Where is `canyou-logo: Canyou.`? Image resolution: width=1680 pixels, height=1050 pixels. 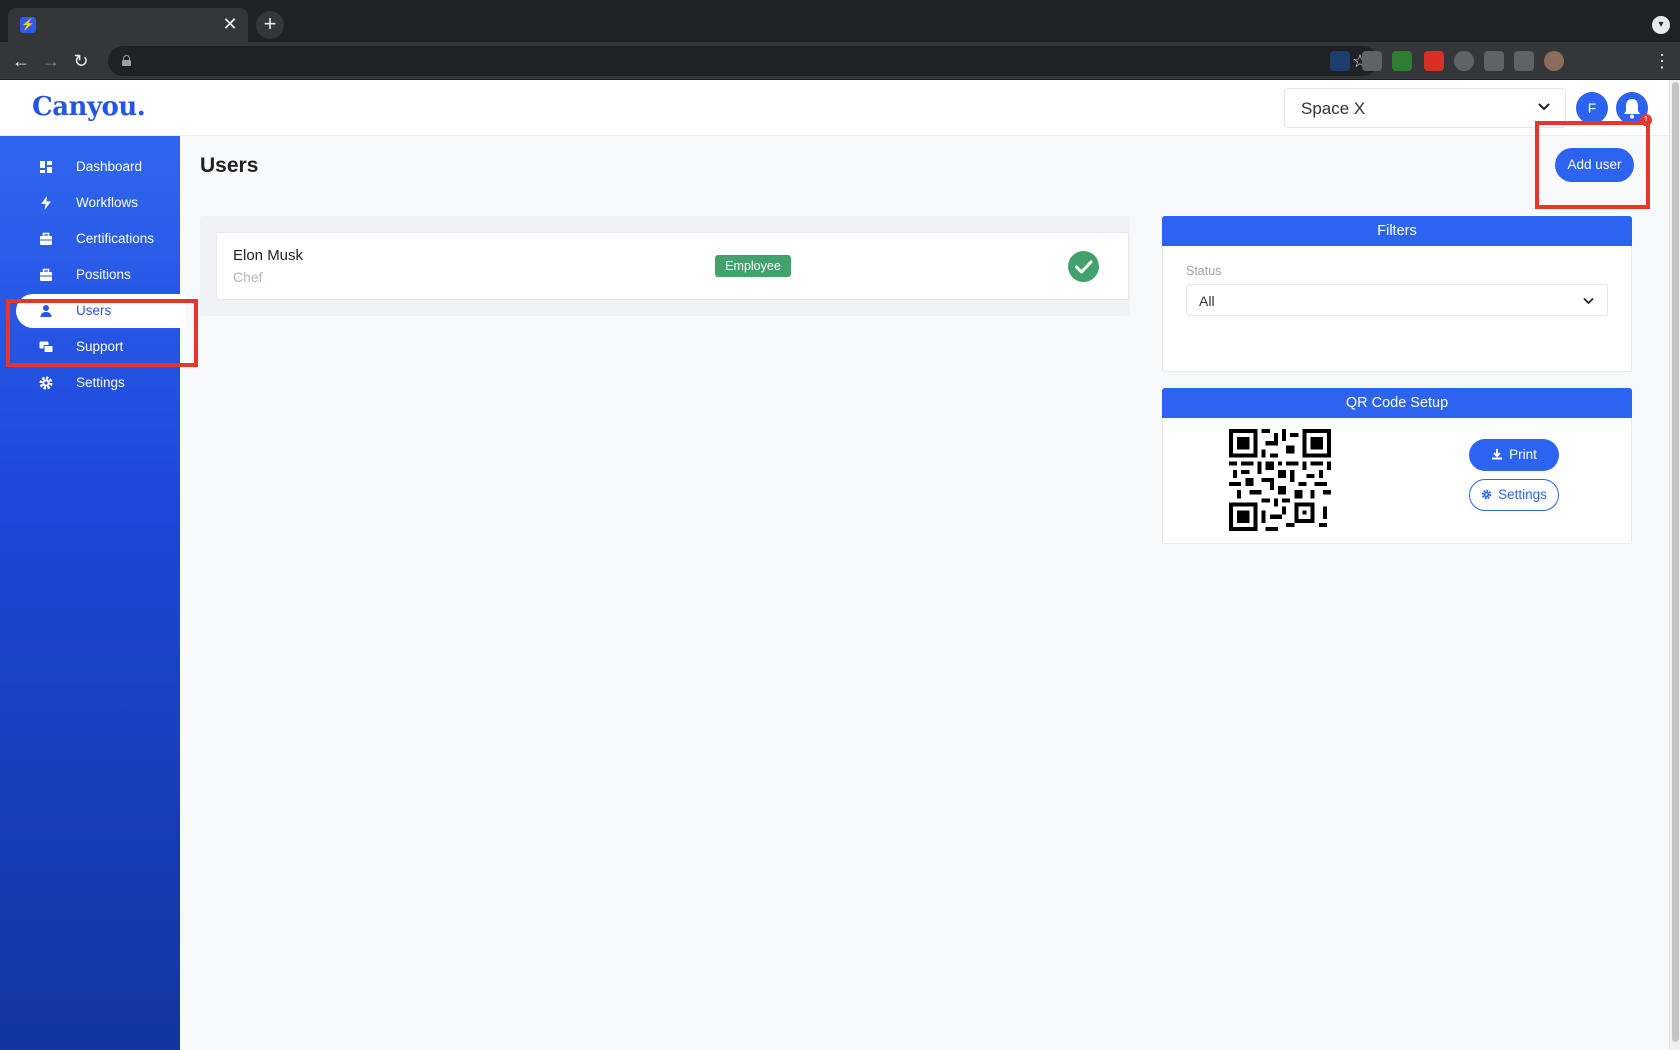
canyou-logo: Canyou. is located at coordinates (89, 107).